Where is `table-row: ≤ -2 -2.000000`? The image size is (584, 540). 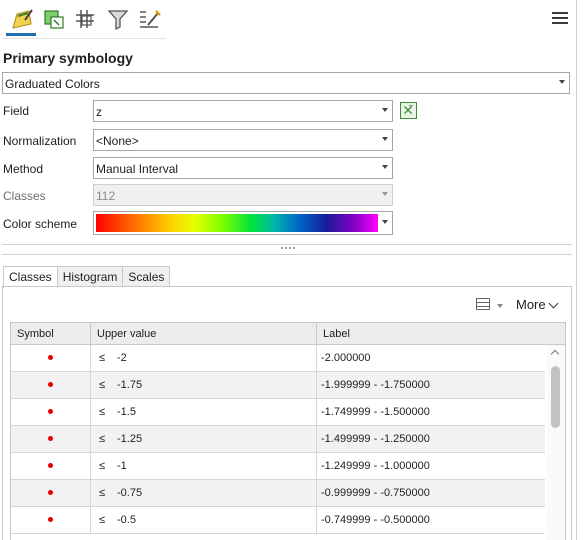
table-row: ≤ -2 -2.000000 is located at coordinates (278, 358).